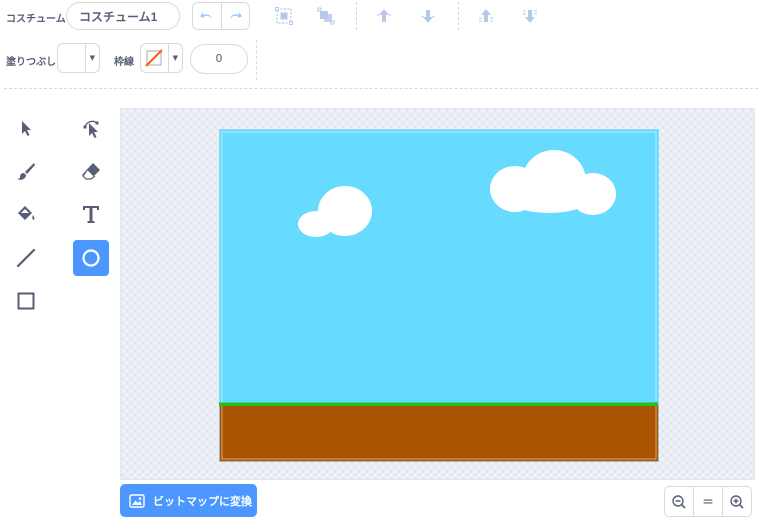  I want to click on rectangle-icon, so click(26, 301).